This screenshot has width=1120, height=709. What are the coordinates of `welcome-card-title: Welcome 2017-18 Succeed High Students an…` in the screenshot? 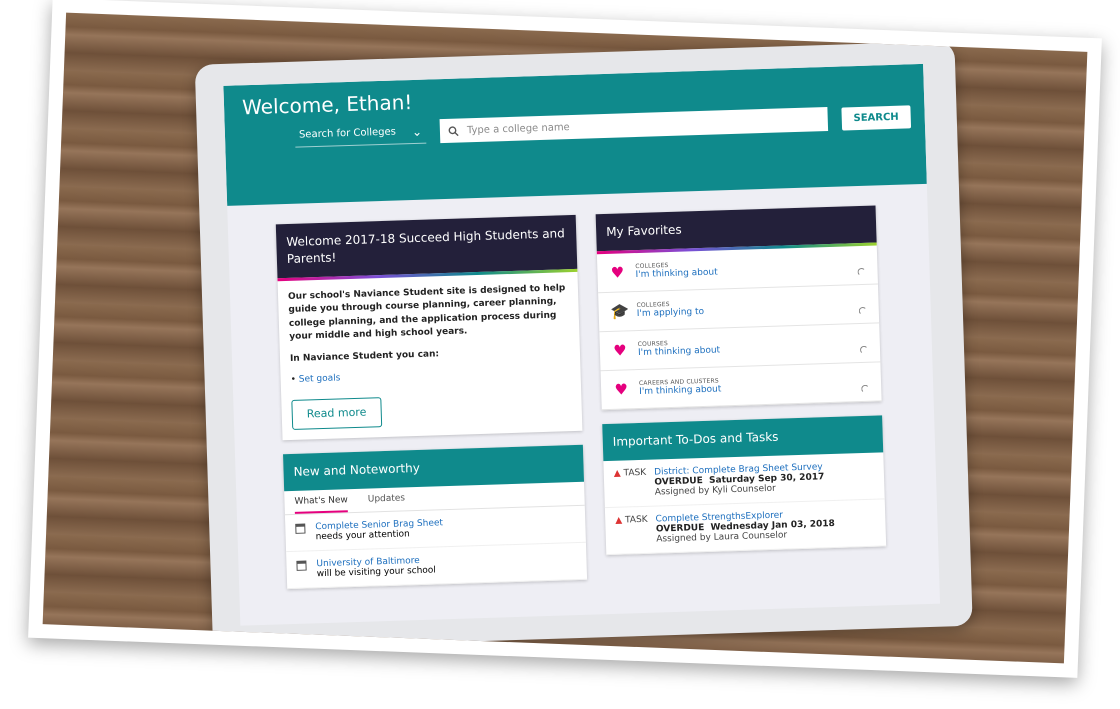 It's located at (426, 246).